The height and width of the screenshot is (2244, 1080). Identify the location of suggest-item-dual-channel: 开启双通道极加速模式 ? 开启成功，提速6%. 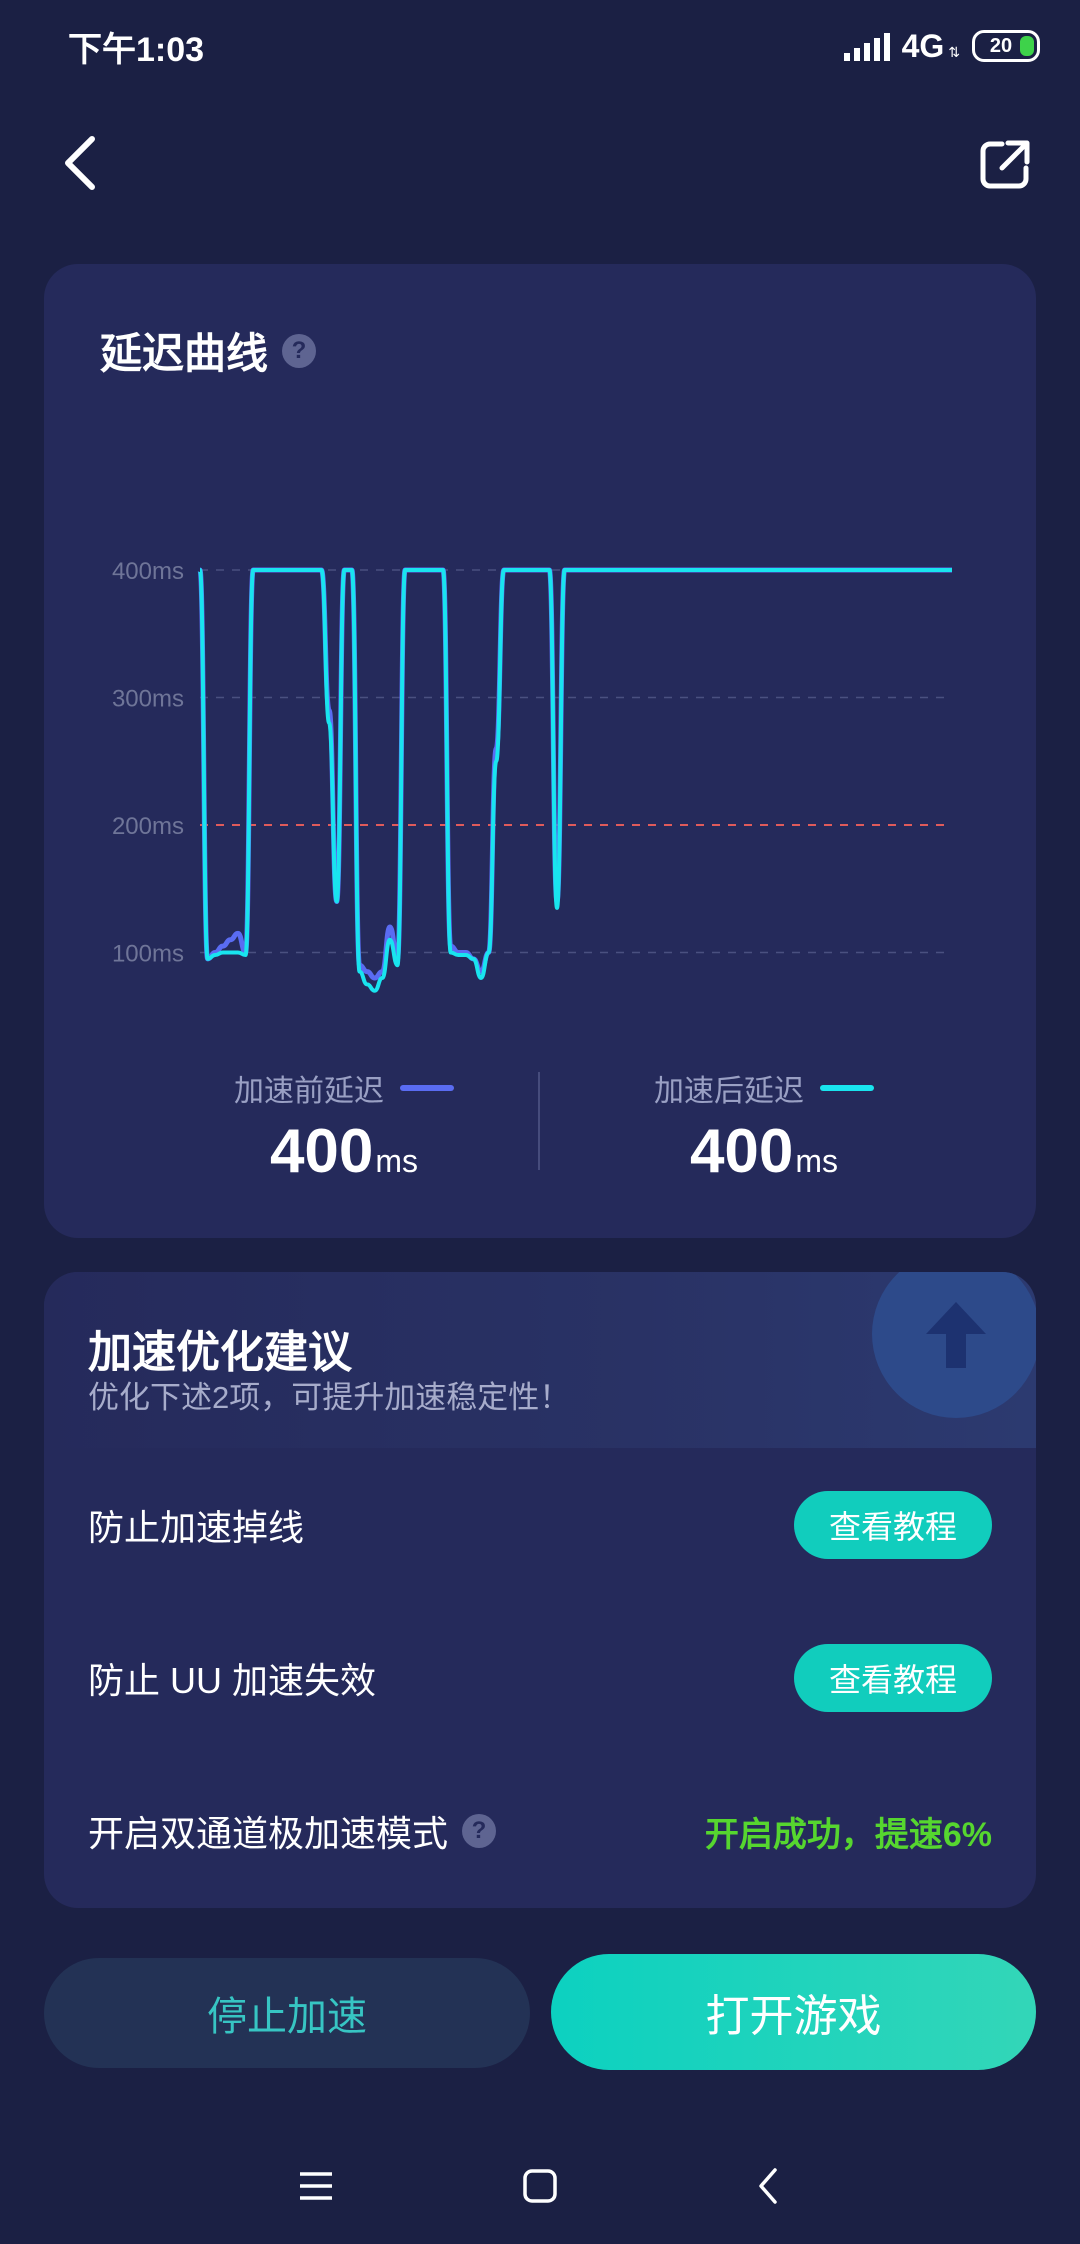
(540, 1831).